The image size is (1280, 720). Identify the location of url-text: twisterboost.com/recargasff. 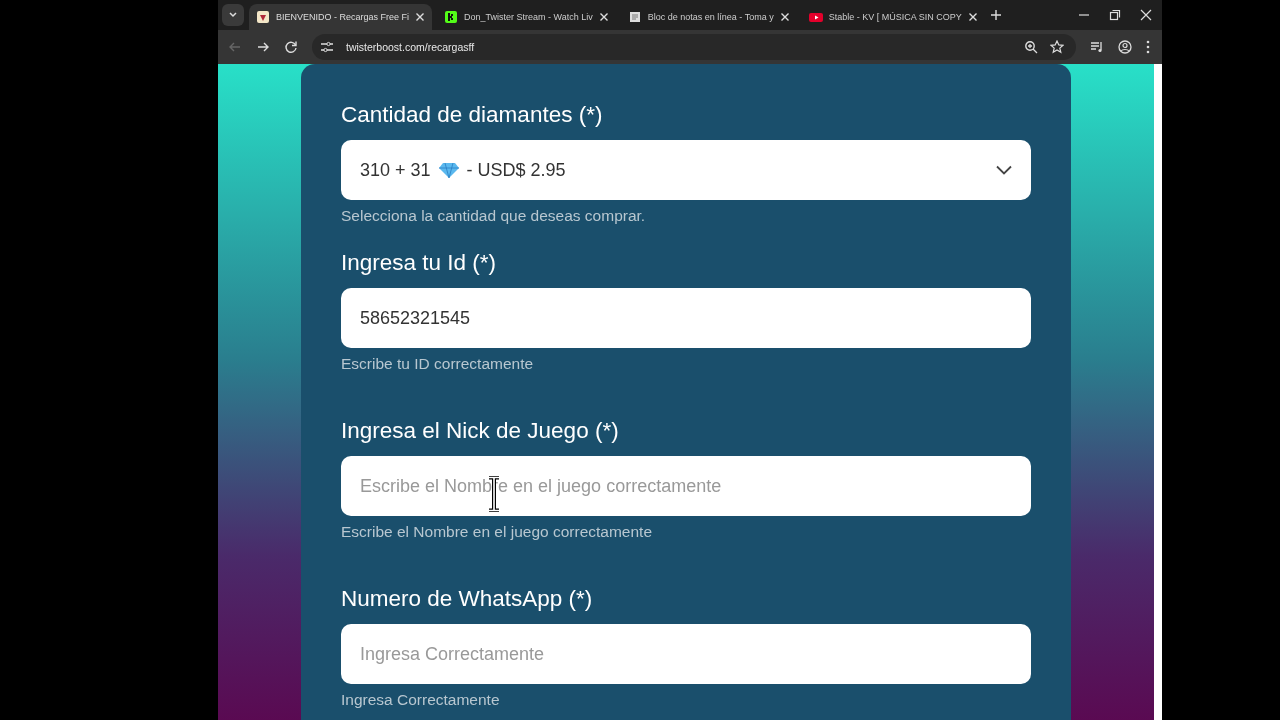
(410, 47).